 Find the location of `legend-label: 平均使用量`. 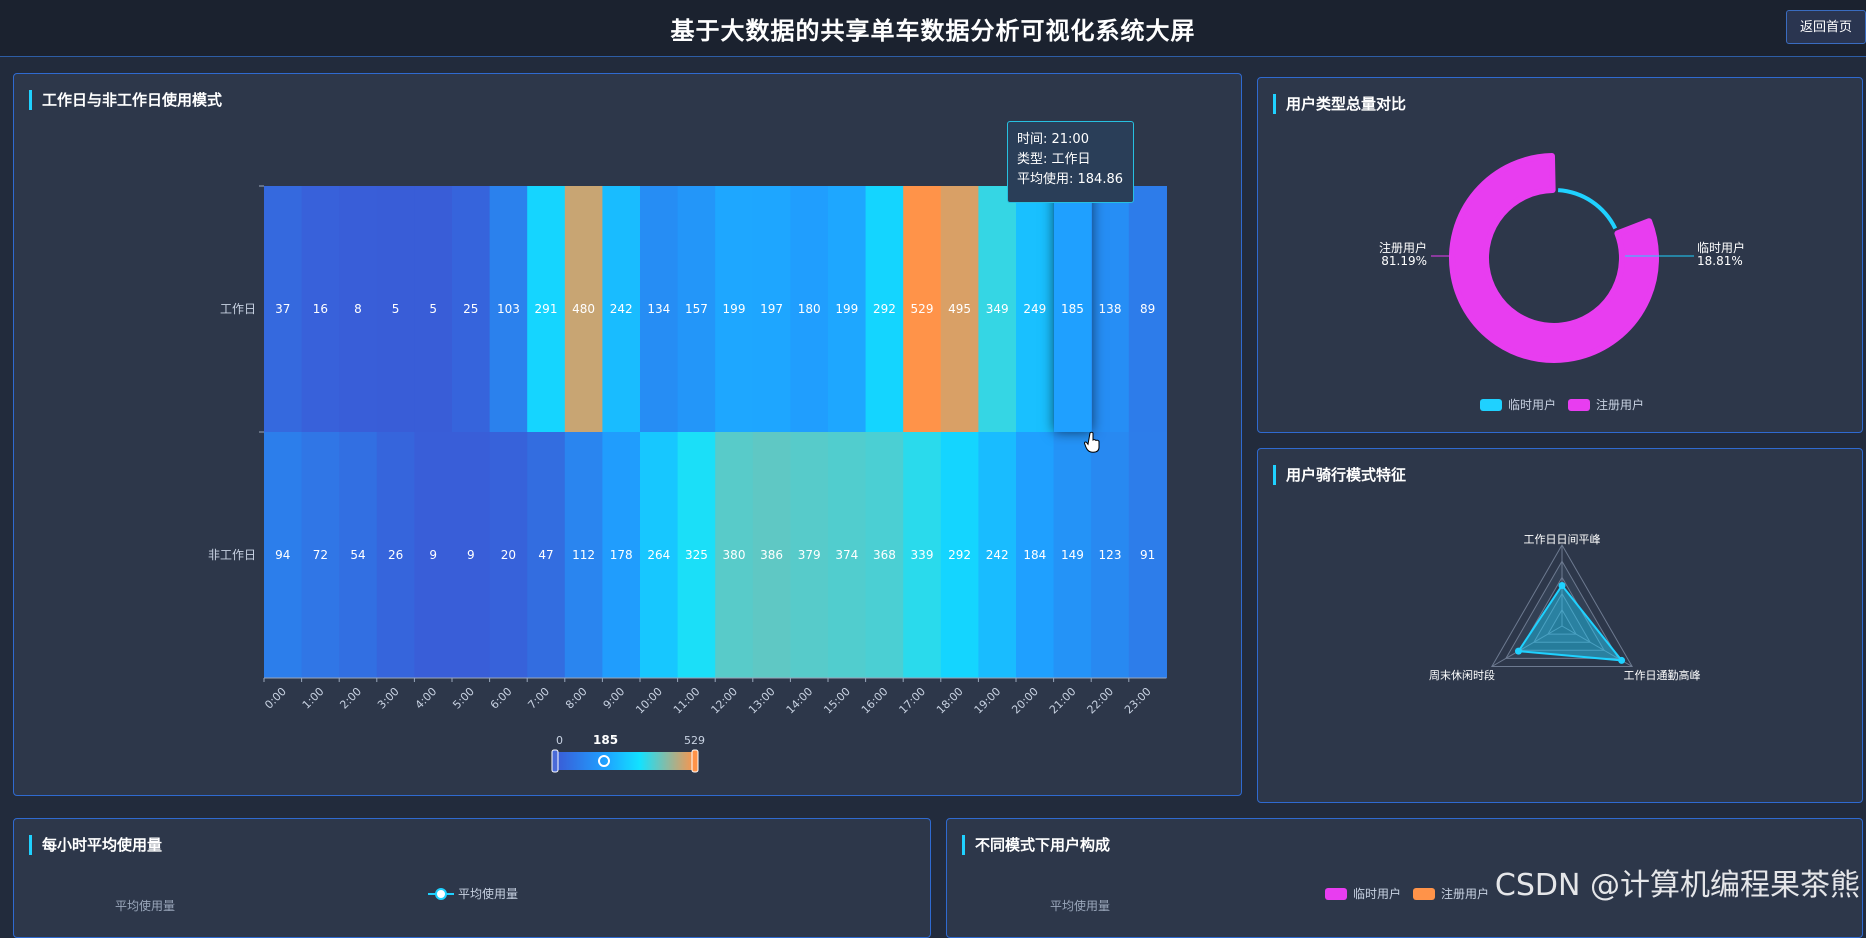

legend-label: 平均使用量 is located at coordinates (488, 894).